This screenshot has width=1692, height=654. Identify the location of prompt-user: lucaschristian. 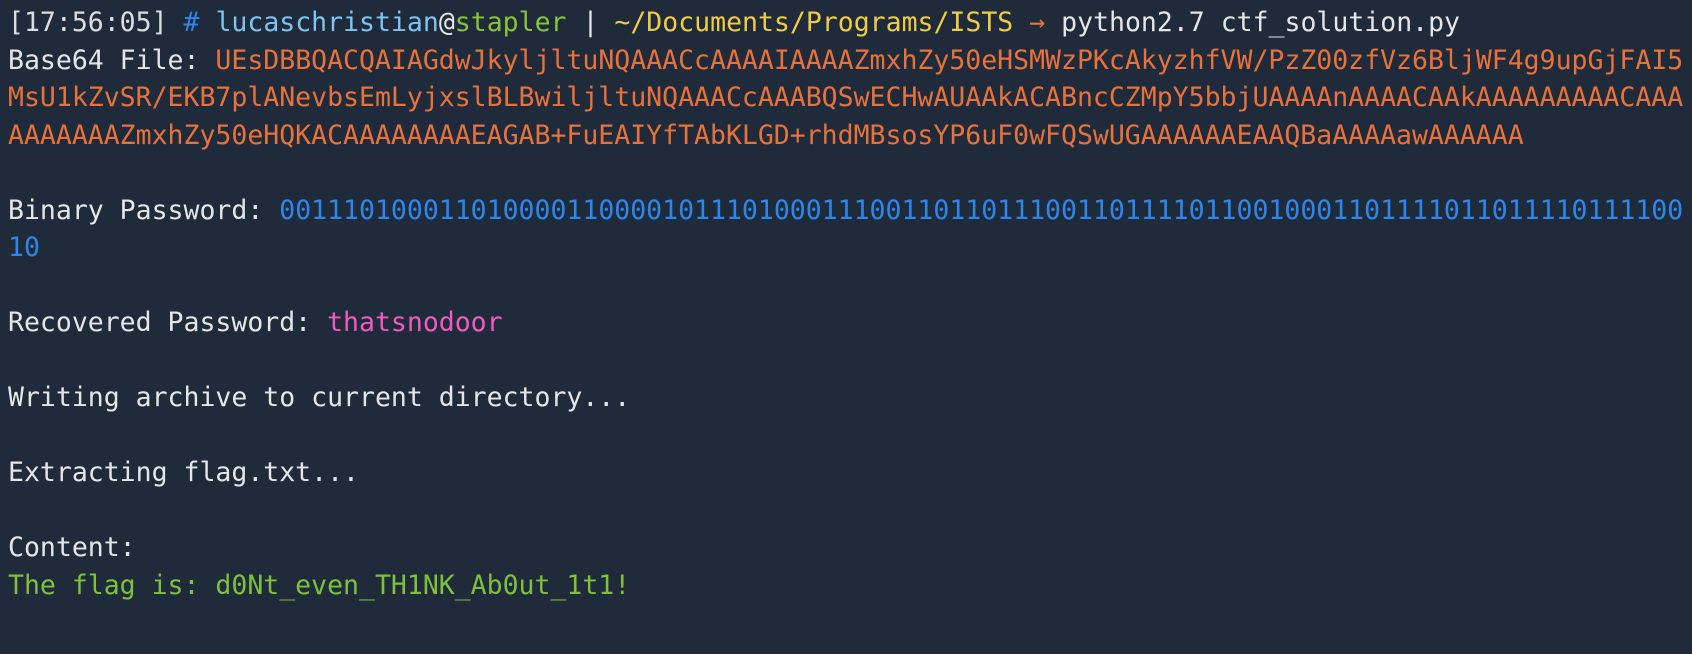
(327, 22).